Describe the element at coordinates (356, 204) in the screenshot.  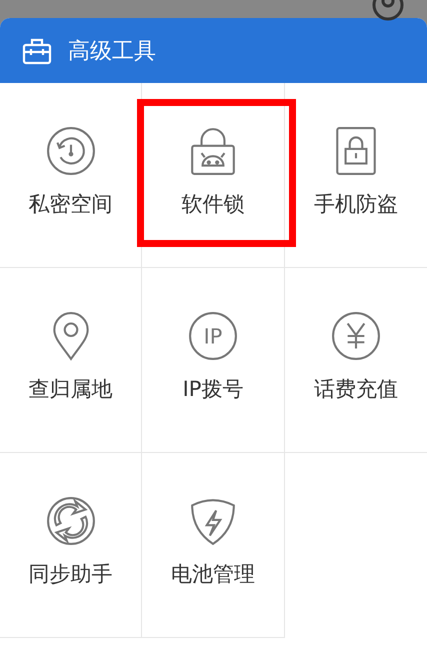
I see `tool-label: 手机防盗` at that location.